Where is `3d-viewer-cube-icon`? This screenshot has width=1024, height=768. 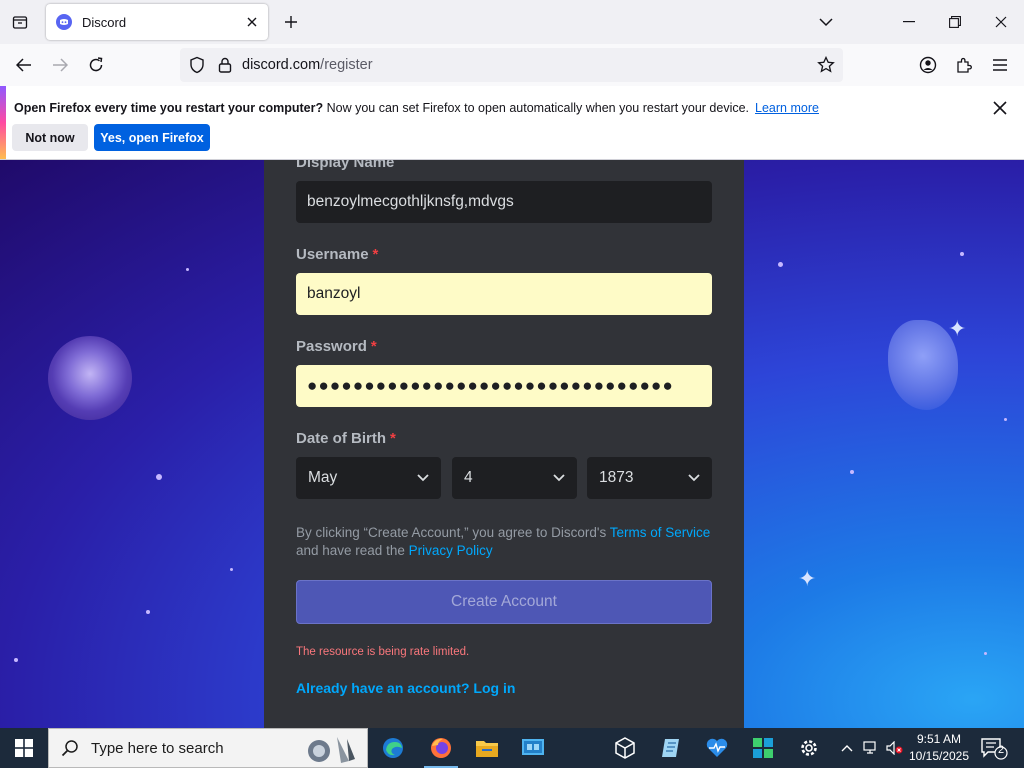 3d-viewer-cube-icon is located at coordinates (625, 748).